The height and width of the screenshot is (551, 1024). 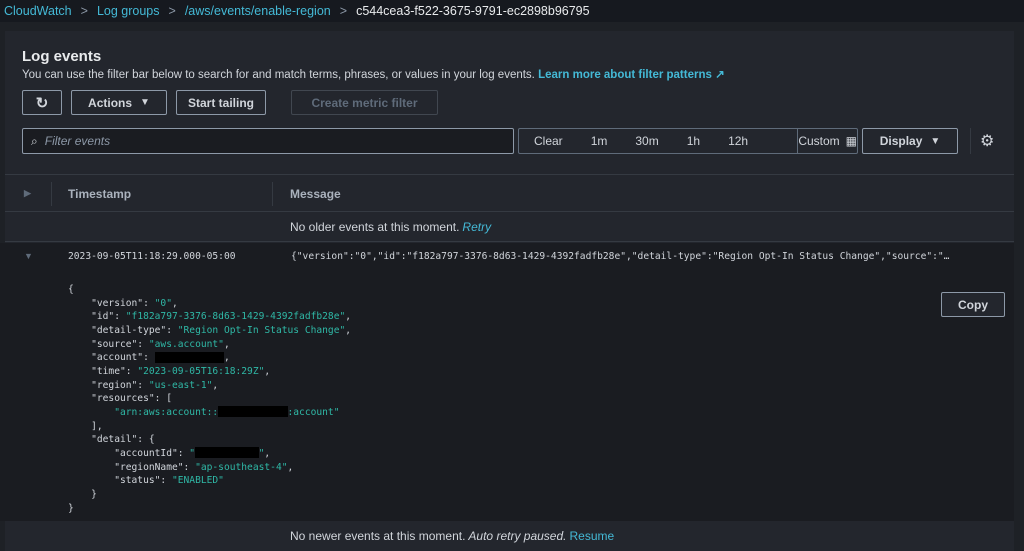 I want to click on refresh-icon: ↻, so click(x=42, y=103).